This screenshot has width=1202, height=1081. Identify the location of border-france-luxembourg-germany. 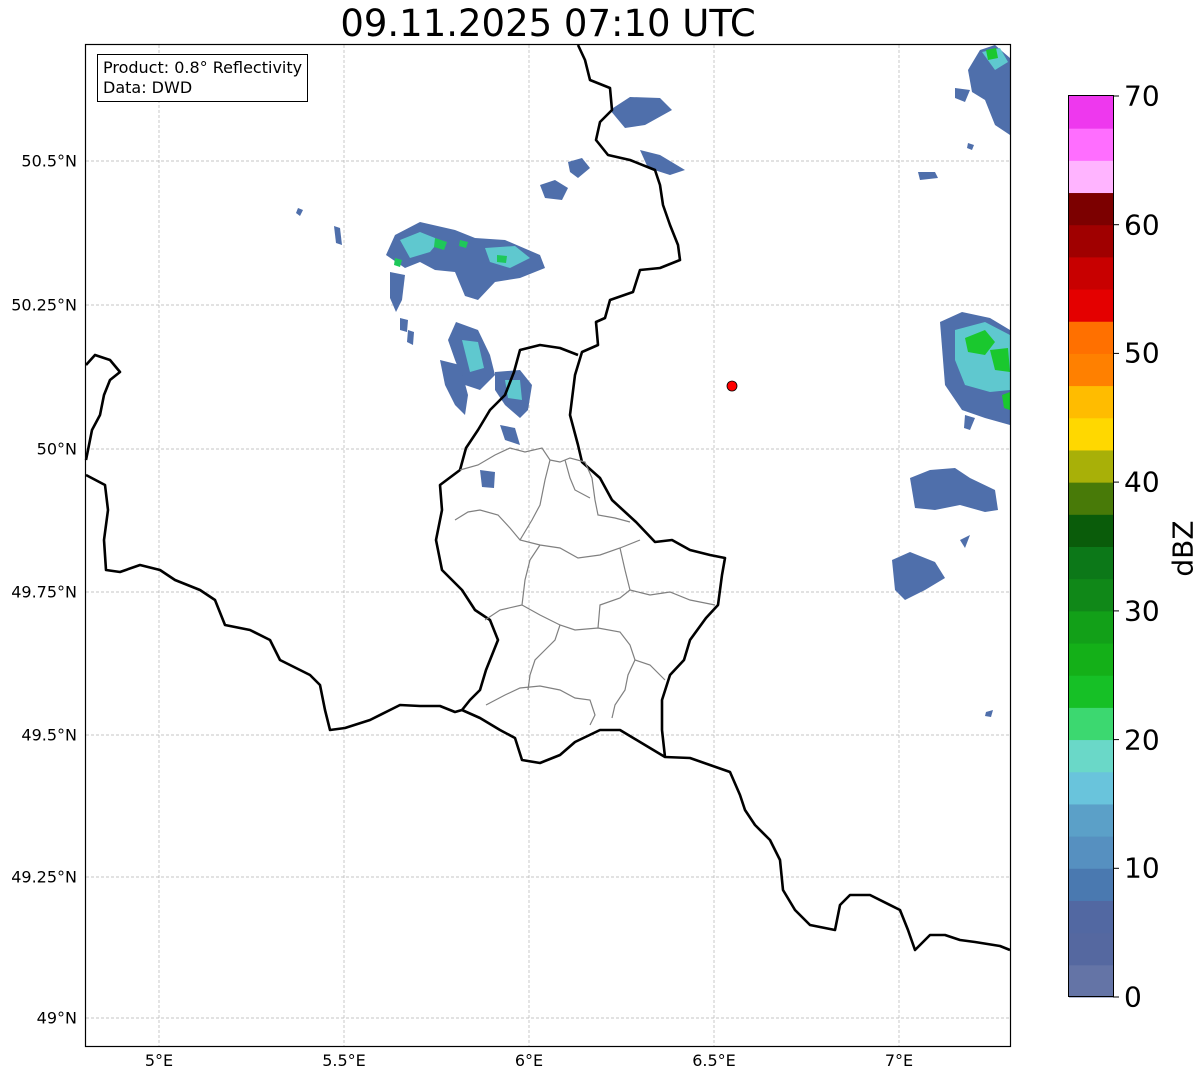
(736, 830).